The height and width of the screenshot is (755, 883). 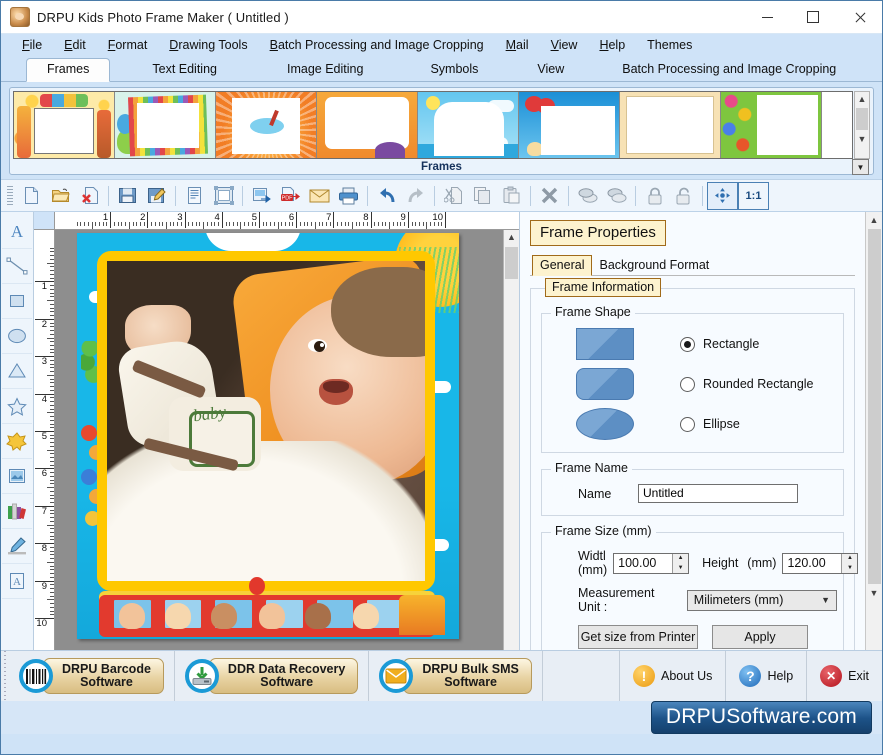 What do you see at coordinates (517, 45) in the screenshot?
I see `menu-item-mail: Mail` at bounding box center [517, 45].